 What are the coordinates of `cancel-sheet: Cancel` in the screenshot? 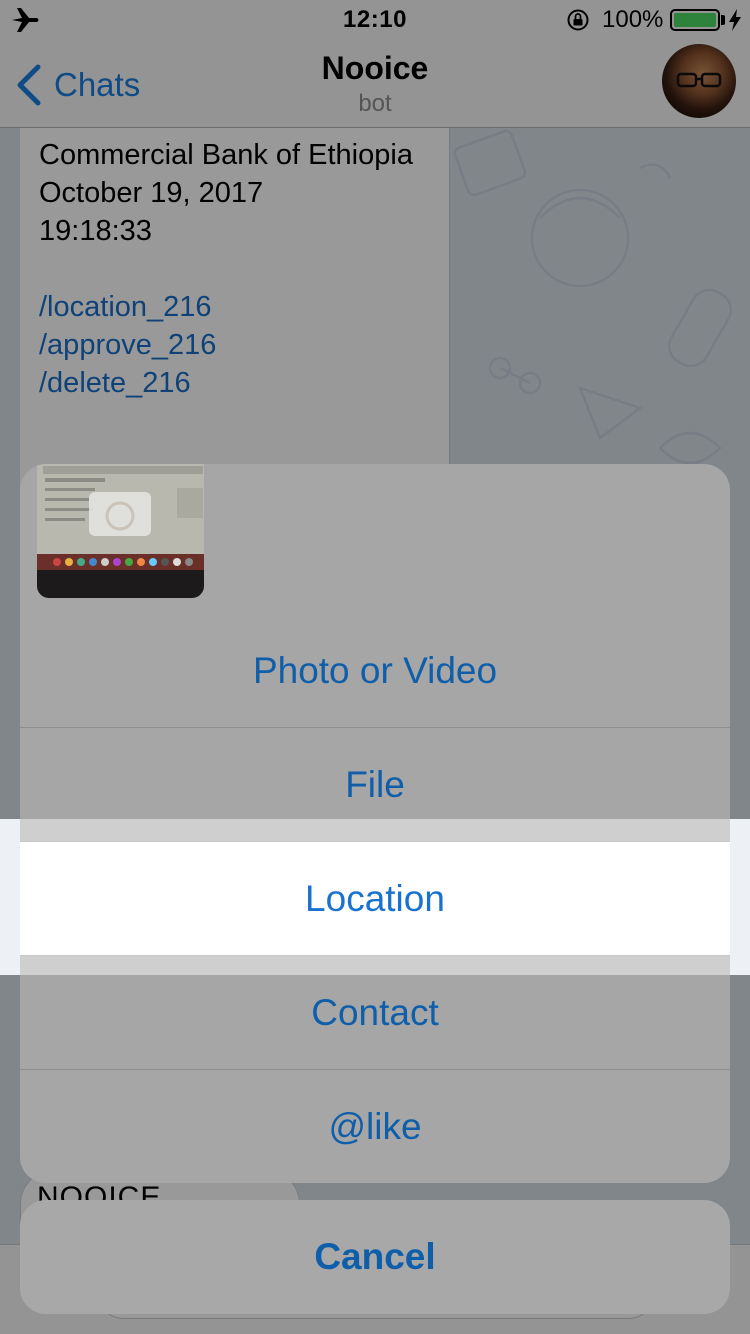 It's located at (375, 1257).